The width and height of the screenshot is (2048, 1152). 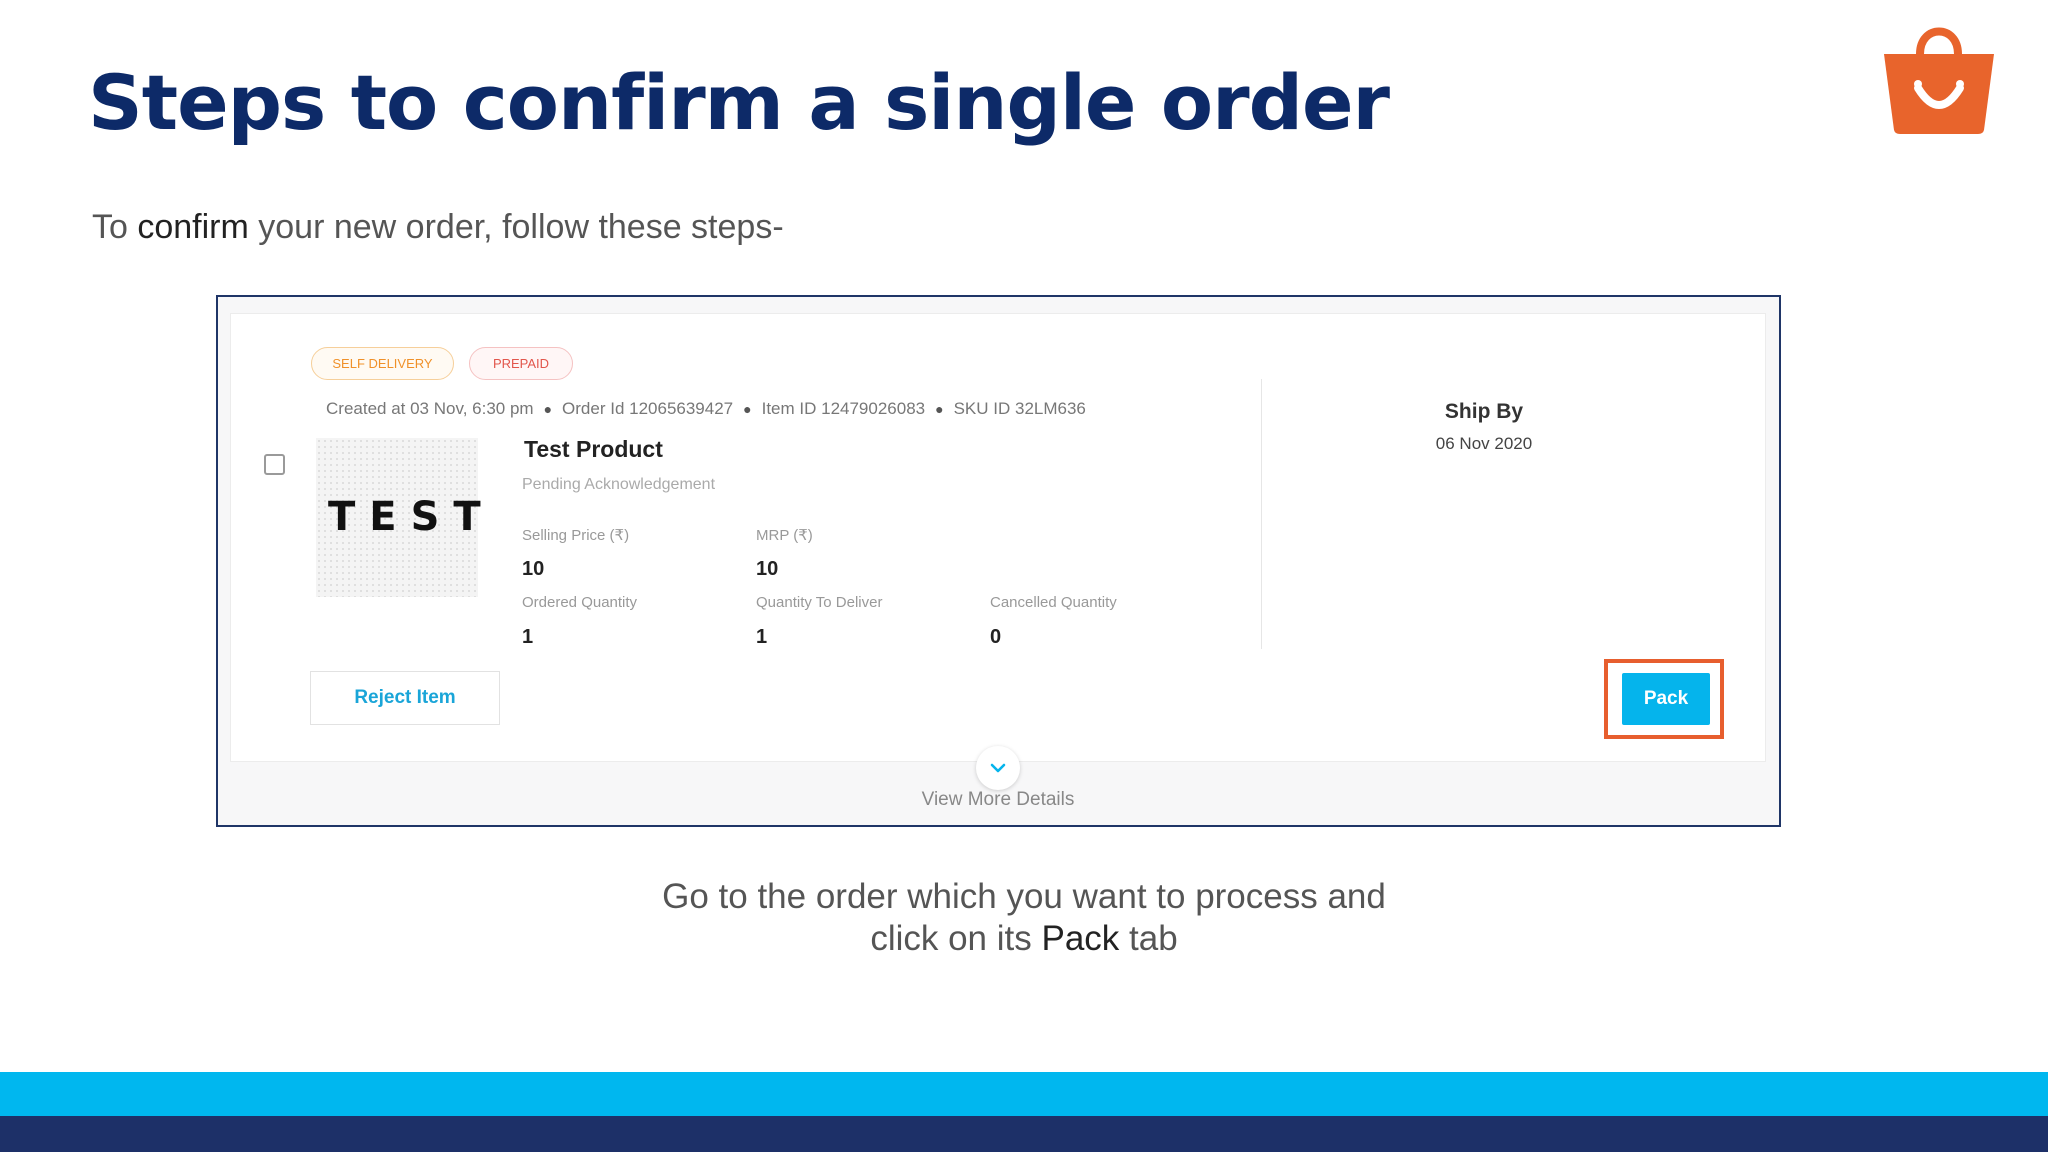 I want to click on ship-by-label: Ship By, so click(x=1484, y=411).